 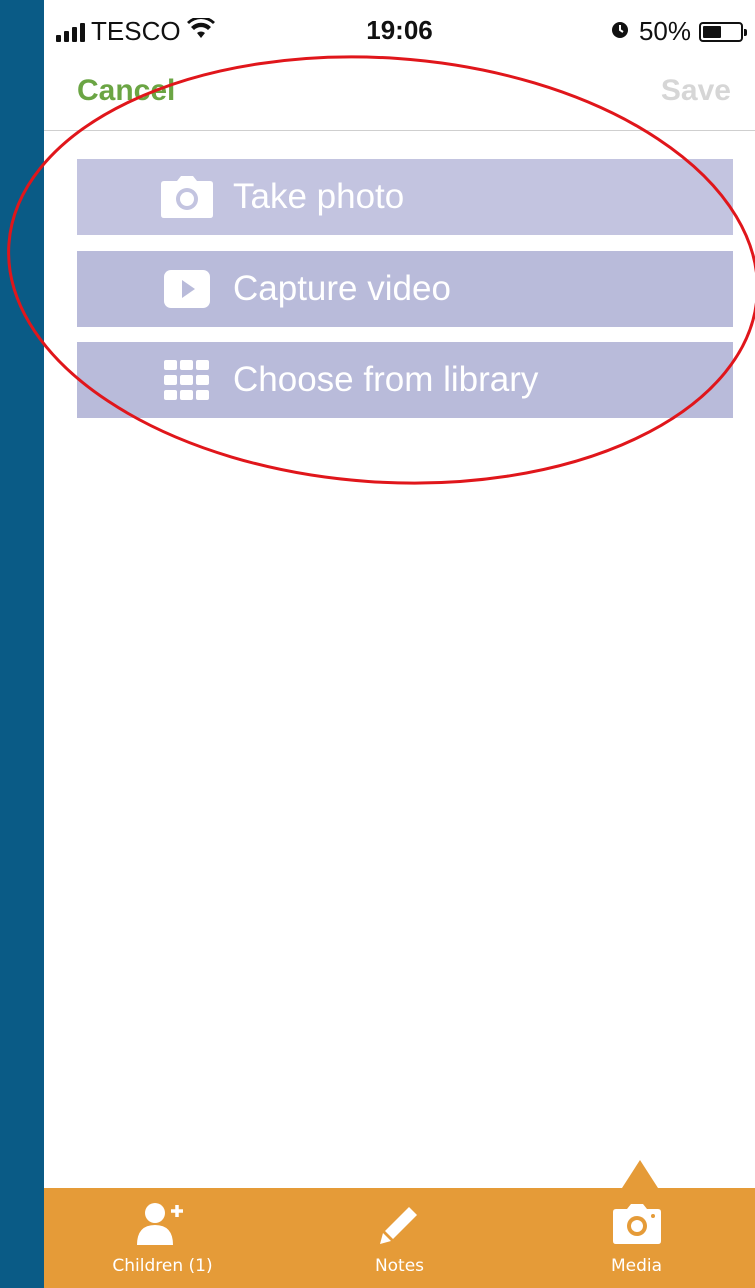 I want to click on navigation-bar: Cancel Save, so click(x=399, y=95).